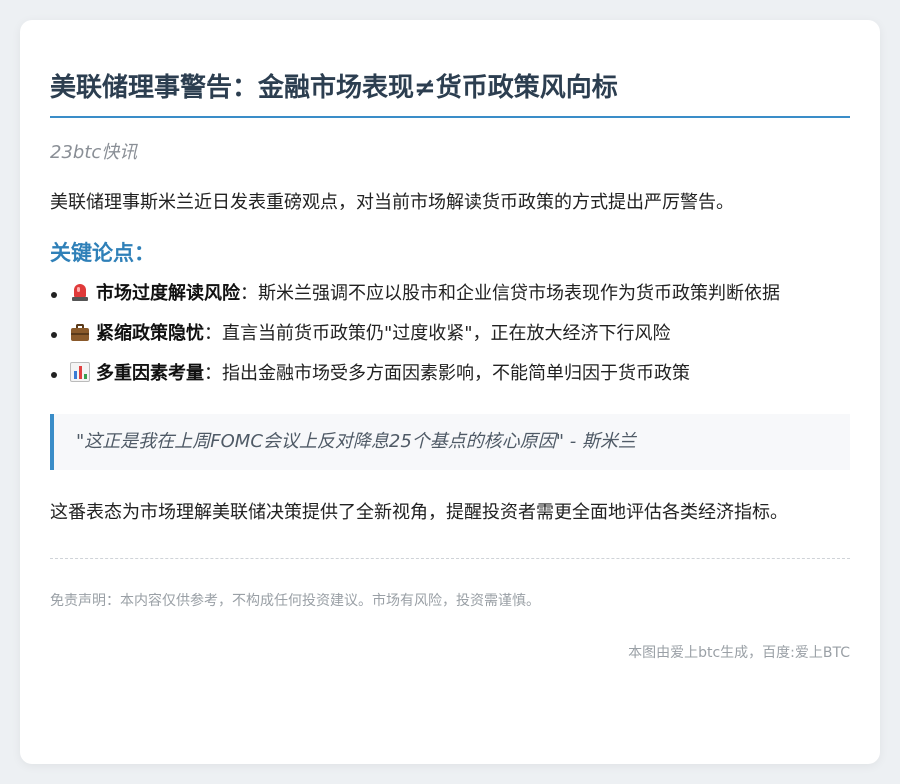  I want to click on section-heading-key-points: 关键论点：, so click(102, 253).